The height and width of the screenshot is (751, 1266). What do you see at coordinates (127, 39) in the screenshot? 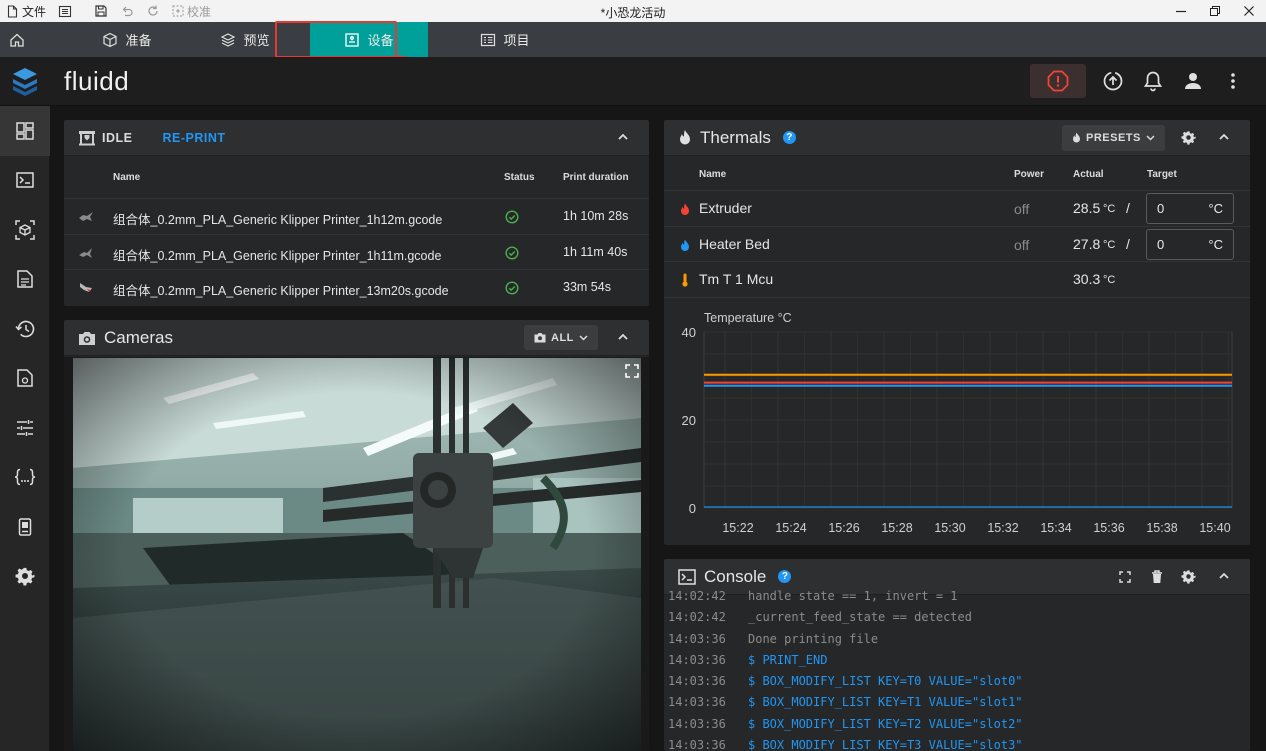
I see `tab-prepare: 准备` at bounding box center [127, 39].